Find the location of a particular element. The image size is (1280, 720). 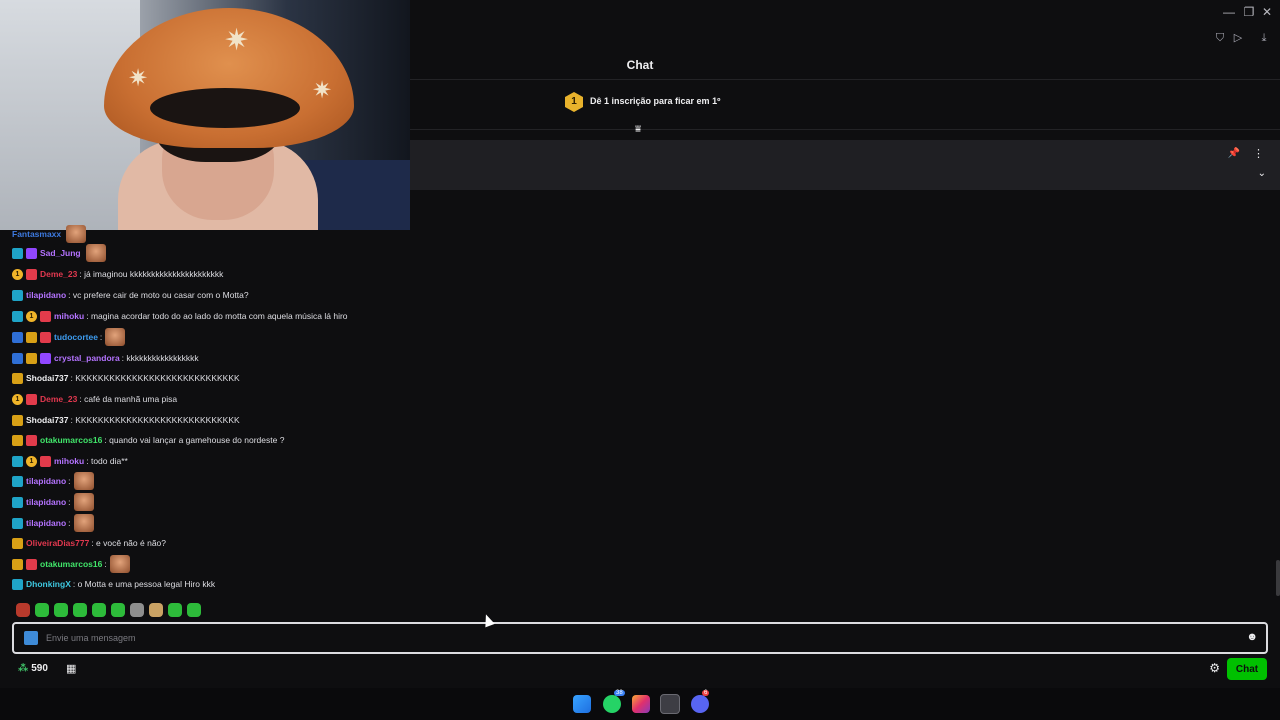

instagram-icon is located at coordinates (641, 704).